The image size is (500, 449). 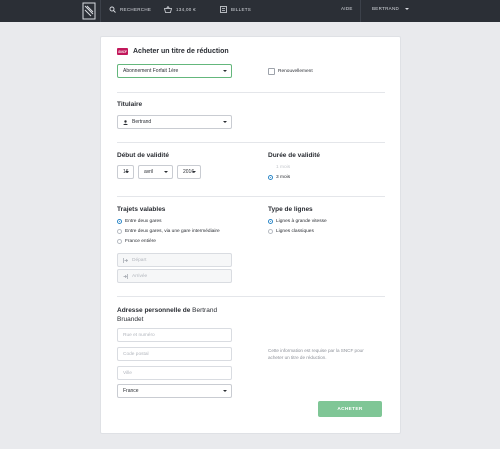 What do you see at coordinates (155, 172) in the screenshot?
I see `month-select: avril` at bounding box center [155, 172].